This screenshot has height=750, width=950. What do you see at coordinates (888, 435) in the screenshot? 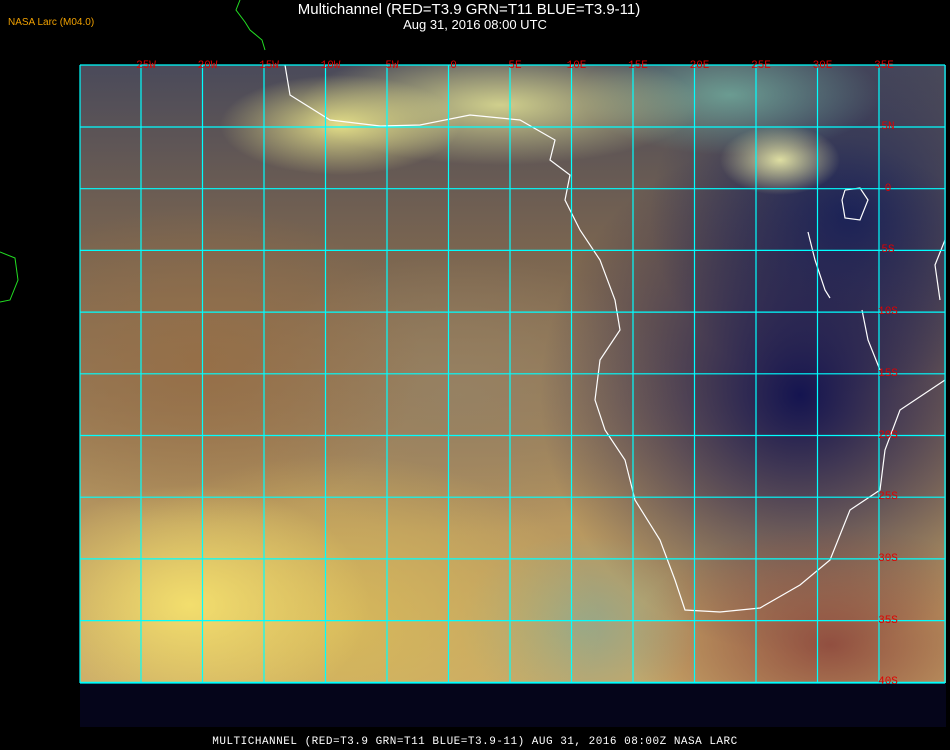
I see `latitude-label: 20S` at bounding box center [888, 435].